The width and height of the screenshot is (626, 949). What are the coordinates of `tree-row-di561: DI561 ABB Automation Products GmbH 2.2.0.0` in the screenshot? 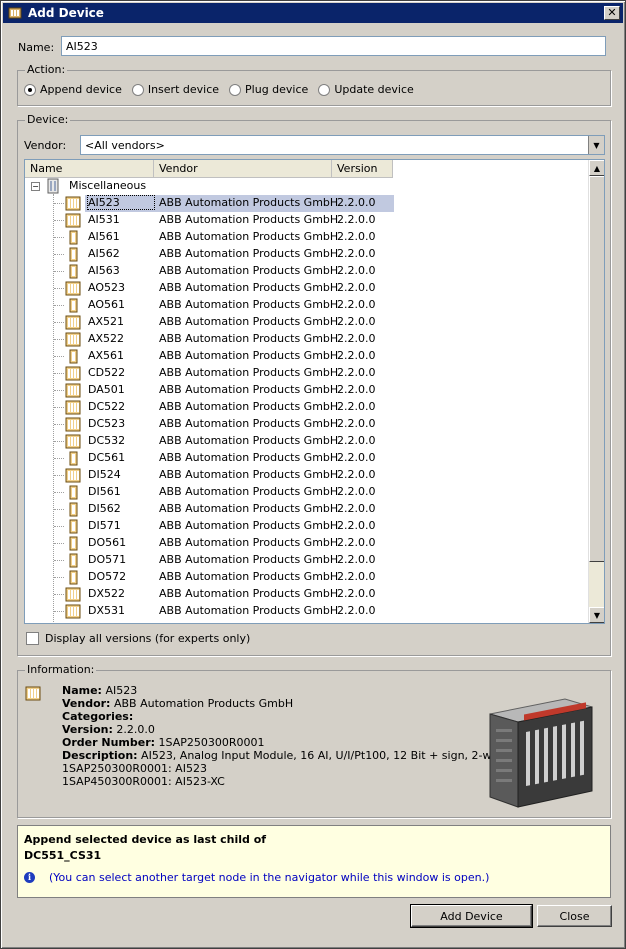 It's located at (308, 492).